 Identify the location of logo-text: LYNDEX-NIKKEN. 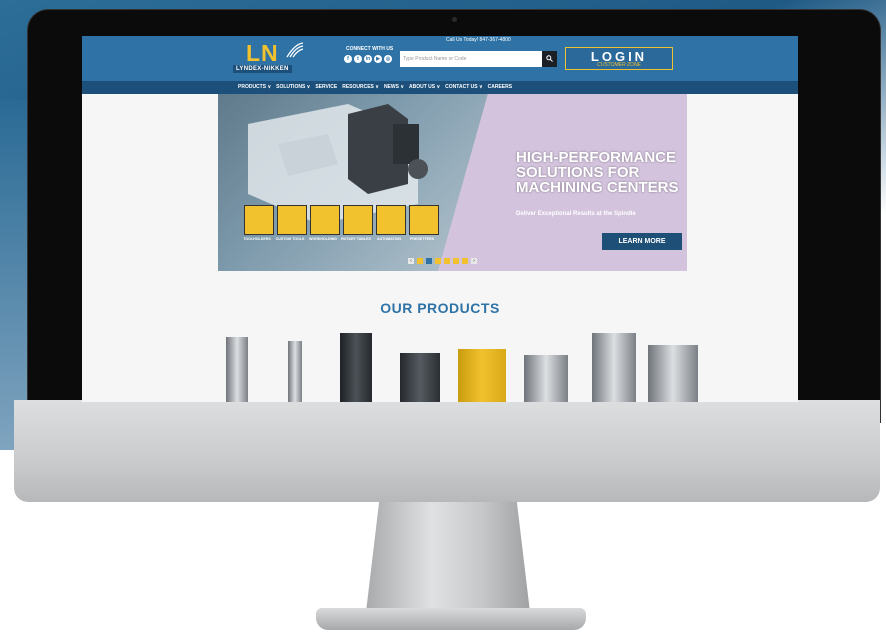
(262, 69).